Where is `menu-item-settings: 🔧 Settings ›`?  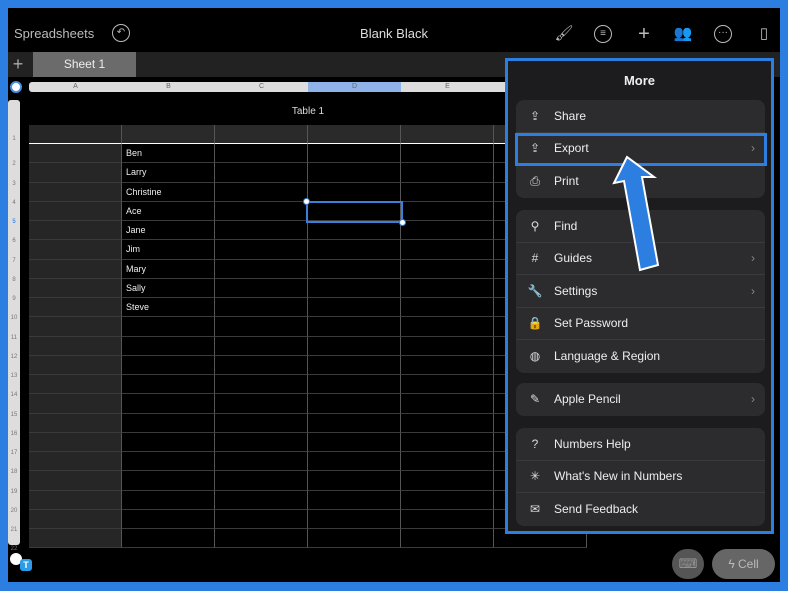
menu-item-settings: 🔧 Settings › is located at coordinates (640, 291).